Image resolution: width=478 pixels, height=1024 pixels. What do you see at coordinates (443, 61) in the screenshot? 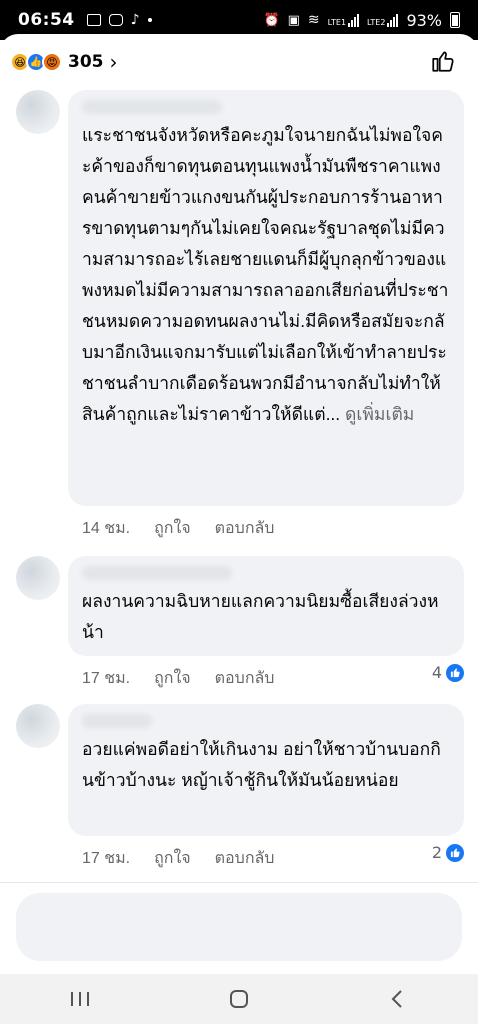
I see `thumbs-up-icon` at bounding box center [443, 61].